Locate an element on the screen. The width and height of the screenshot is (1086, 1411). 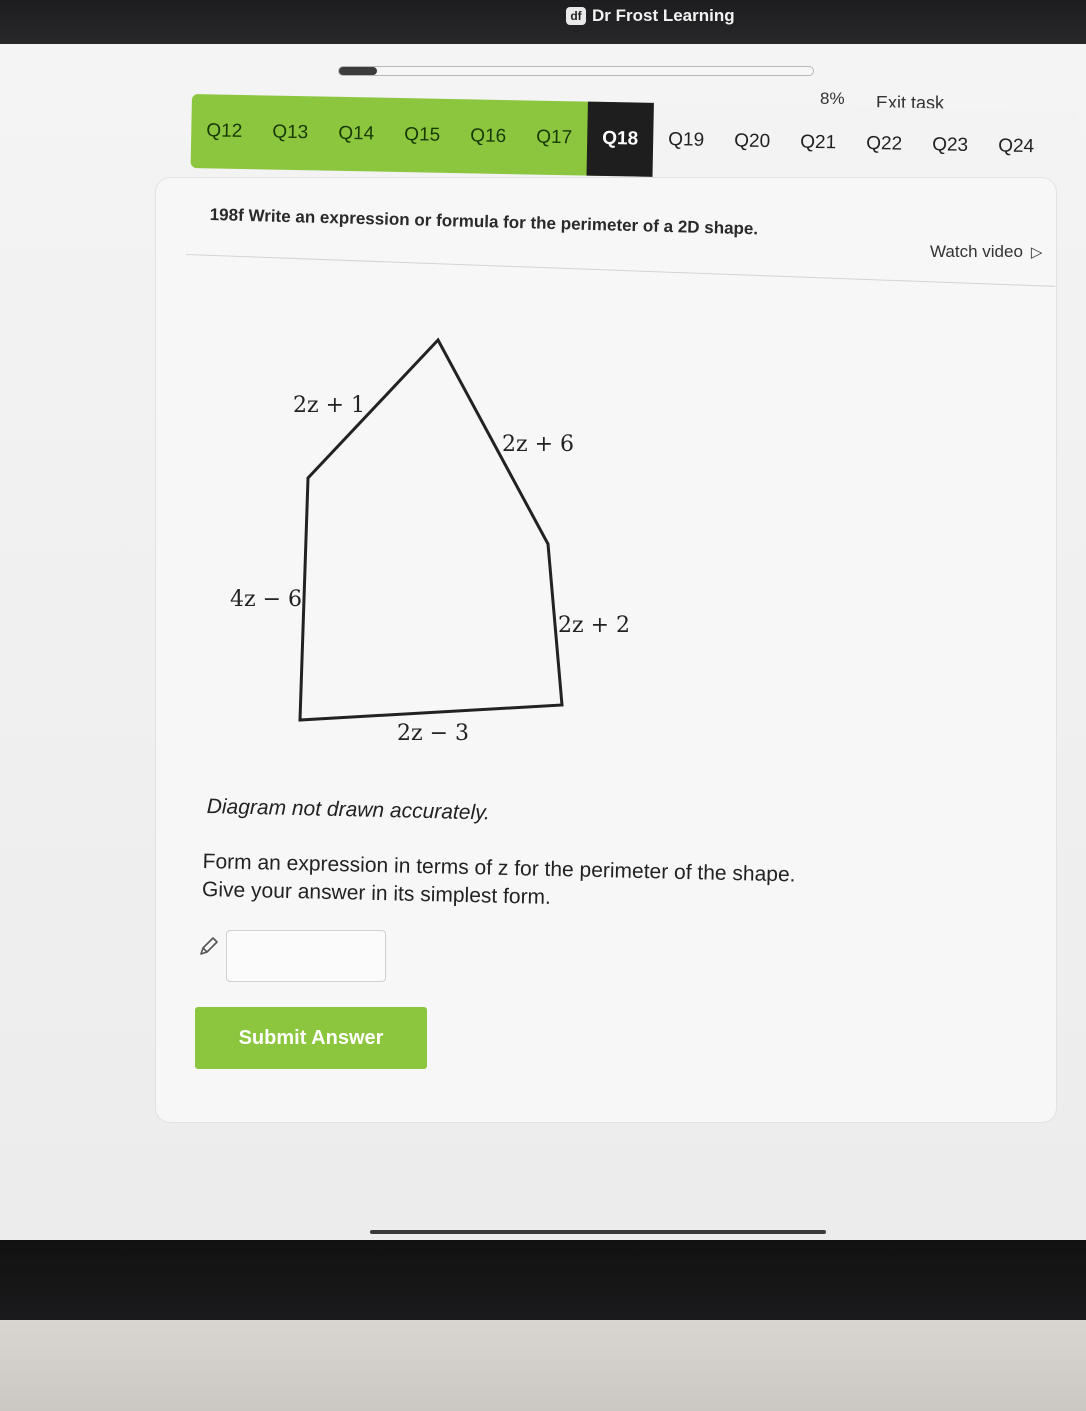
tab-q24: Q24 is located at coordinates (1015, 146).